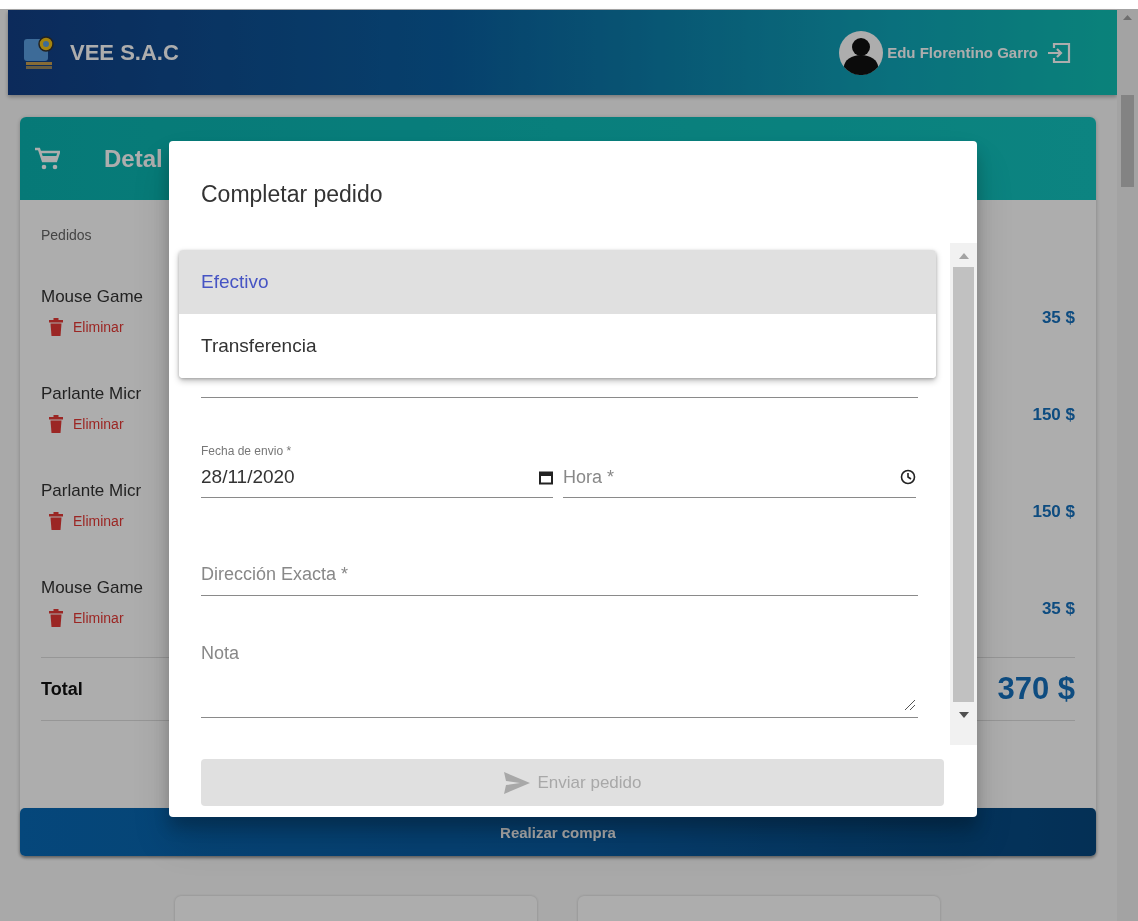  I want to click on avatar-icon, so click(861, 52).